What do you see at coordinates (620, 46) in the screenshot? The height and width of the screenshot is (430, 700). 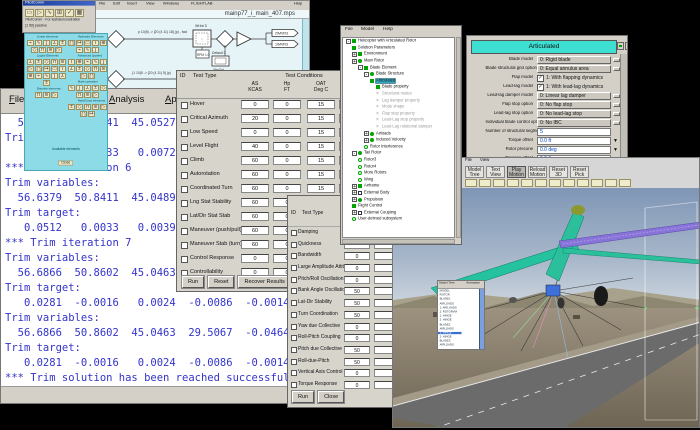 I see `apply-icon-button` at bounding box center [620, 46].